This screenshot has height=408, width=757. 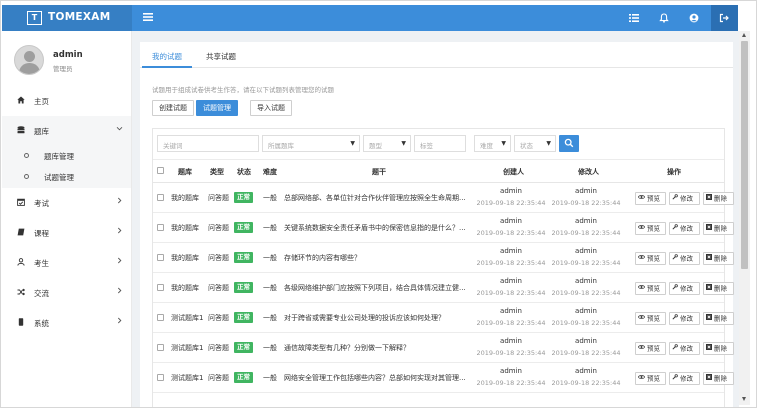 What do you see at coordinates (709, 318) in the screenshot?
I see `close-box-icon` at bounding box center [709, 318].